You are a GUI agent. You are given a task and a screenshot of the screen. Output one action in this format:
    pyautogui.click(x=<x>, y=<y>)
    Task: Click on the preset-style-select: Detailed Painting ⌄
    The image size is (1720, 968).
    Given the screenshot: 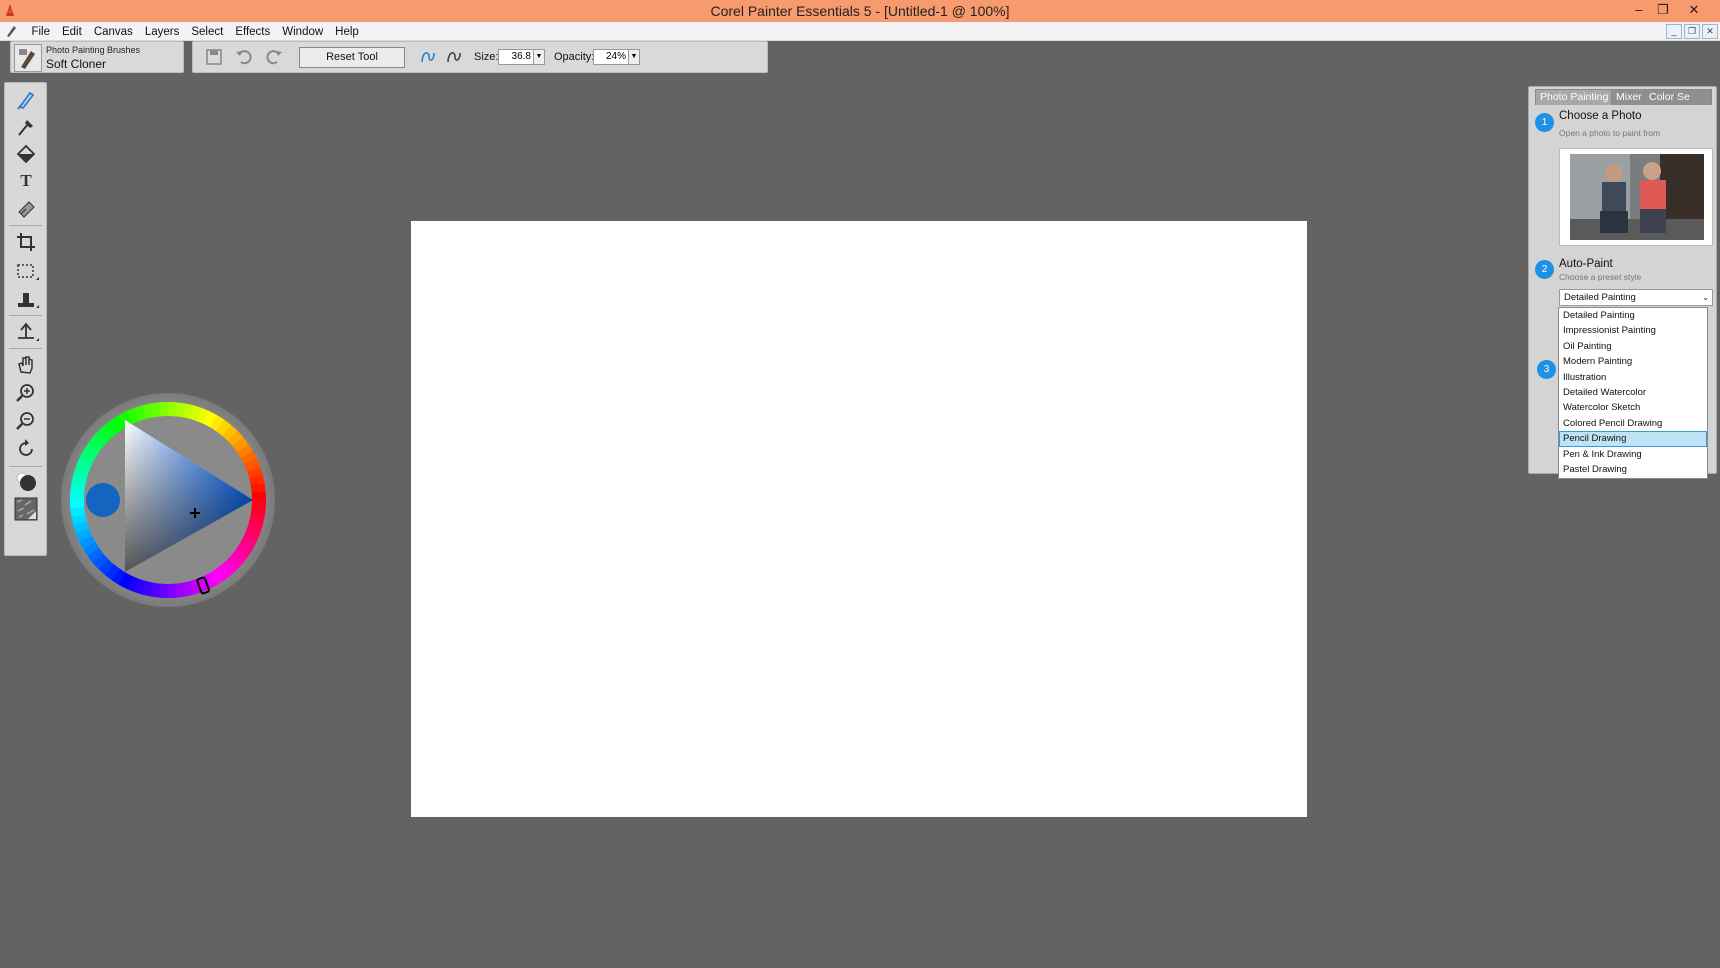 What is the action you would take?
    pyautogui.click(x=1636, y=297)
    